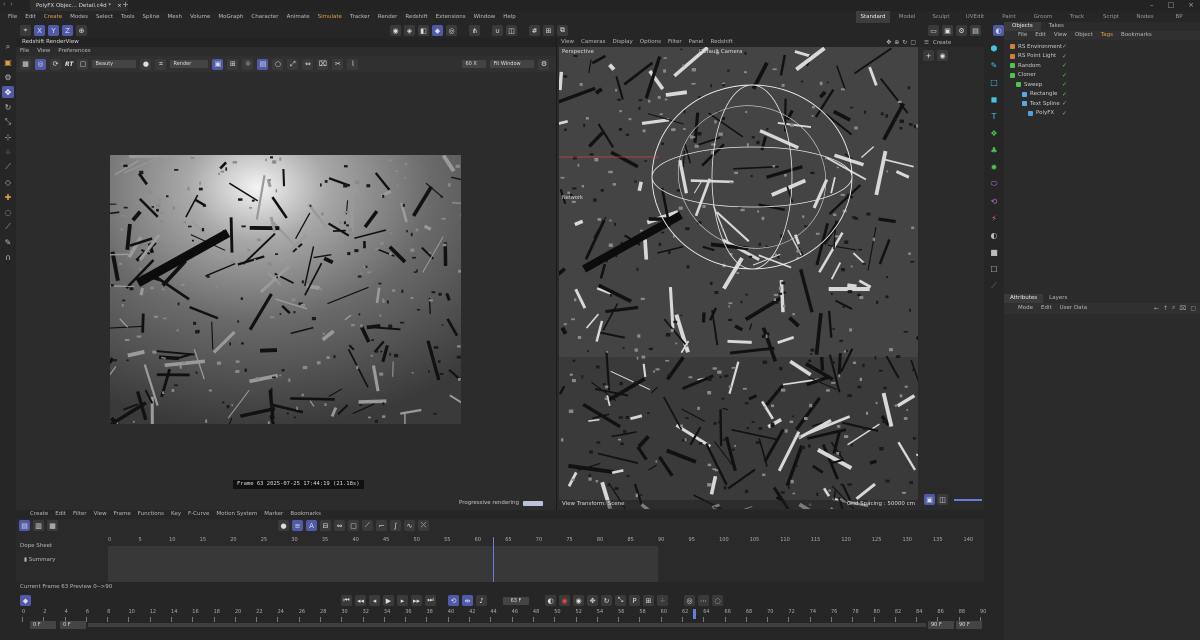 The image size is (1200, 640). I want to click on transform-tool-icon: ⊹, so click(8, 137).